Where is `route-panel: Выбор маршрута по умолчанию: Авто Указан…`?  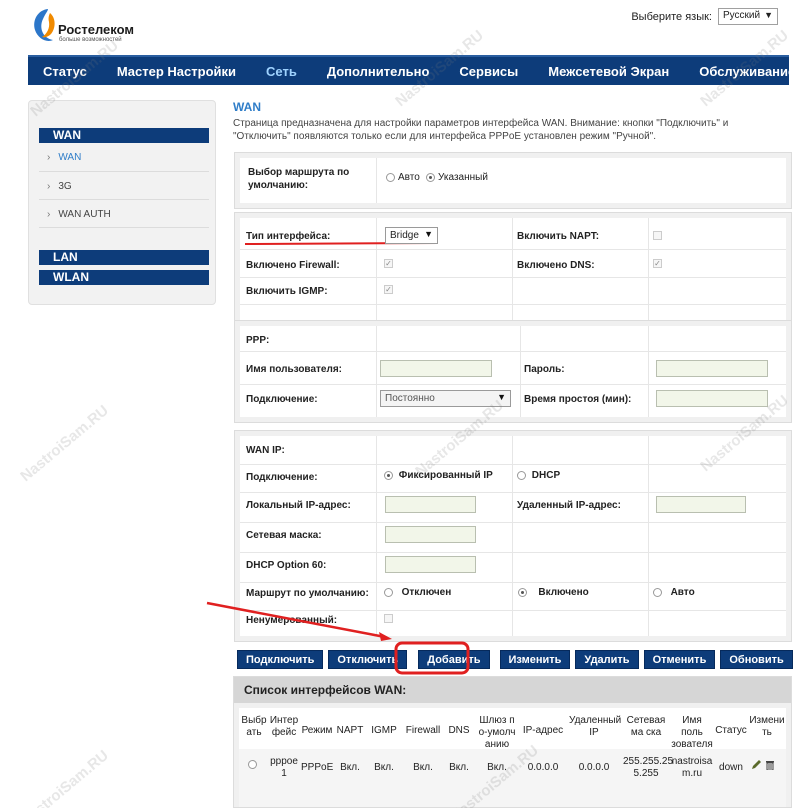 route-panel: Выбор маршрута по умолчанию: Авто Указан… is located at coordinates (513, 180).